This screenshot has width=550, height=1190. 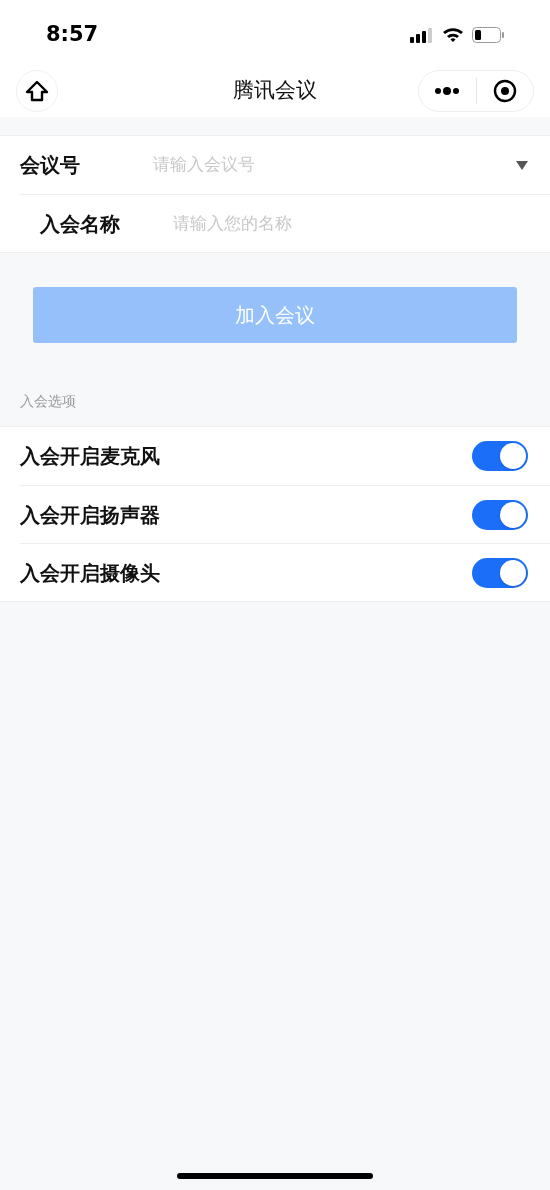 I want to click on option-label: 入会开启摄像头, so click(x=90, y=573).